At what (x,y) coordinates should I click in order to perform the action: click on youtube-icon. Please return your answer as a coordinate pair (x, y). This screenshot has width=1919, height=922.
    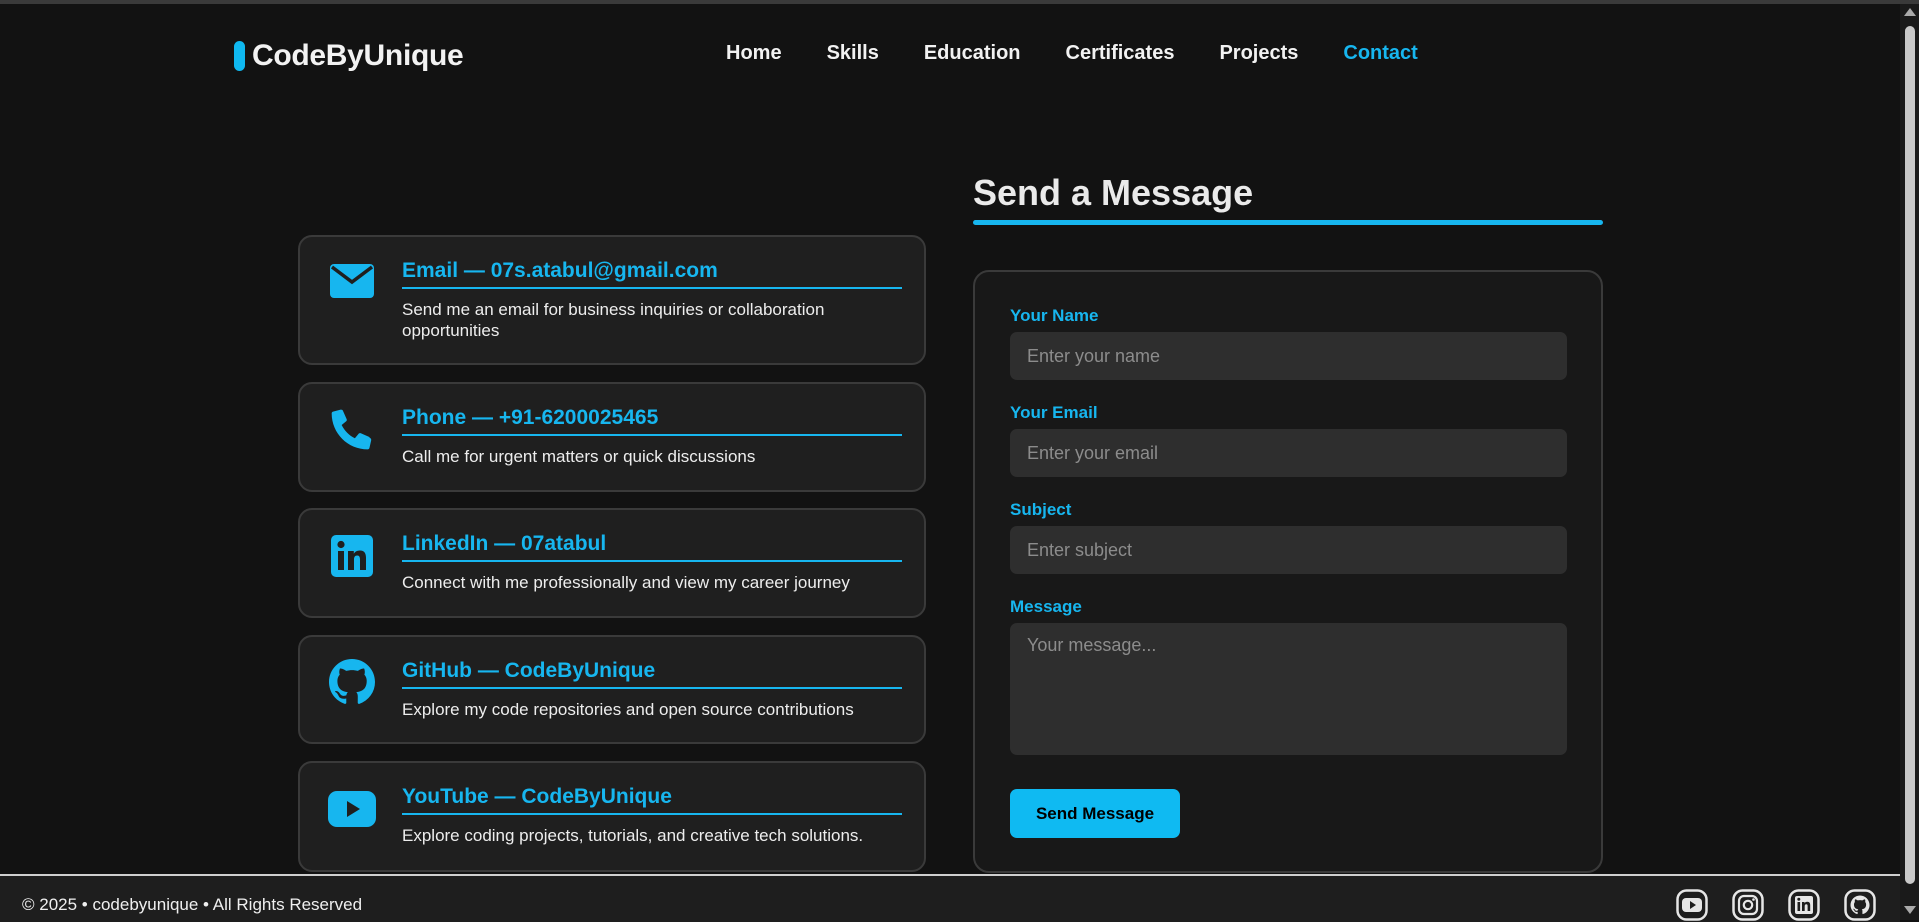
    Looking at the image, I should click on (352, 809).